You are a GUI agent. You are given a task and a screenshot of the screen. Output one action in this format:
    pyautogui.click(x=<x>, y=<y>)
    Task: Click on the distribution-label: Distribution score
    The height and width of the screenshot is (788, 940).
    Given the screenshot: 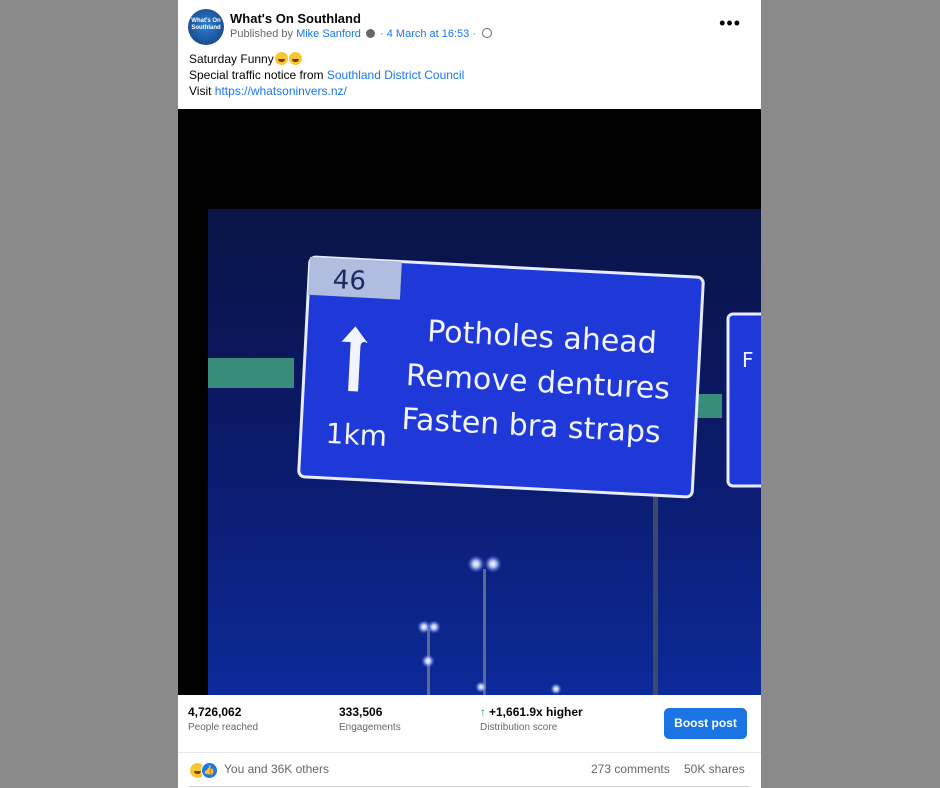 What is the action you would take?
    pyautogui.click(x=519, y=727)
    